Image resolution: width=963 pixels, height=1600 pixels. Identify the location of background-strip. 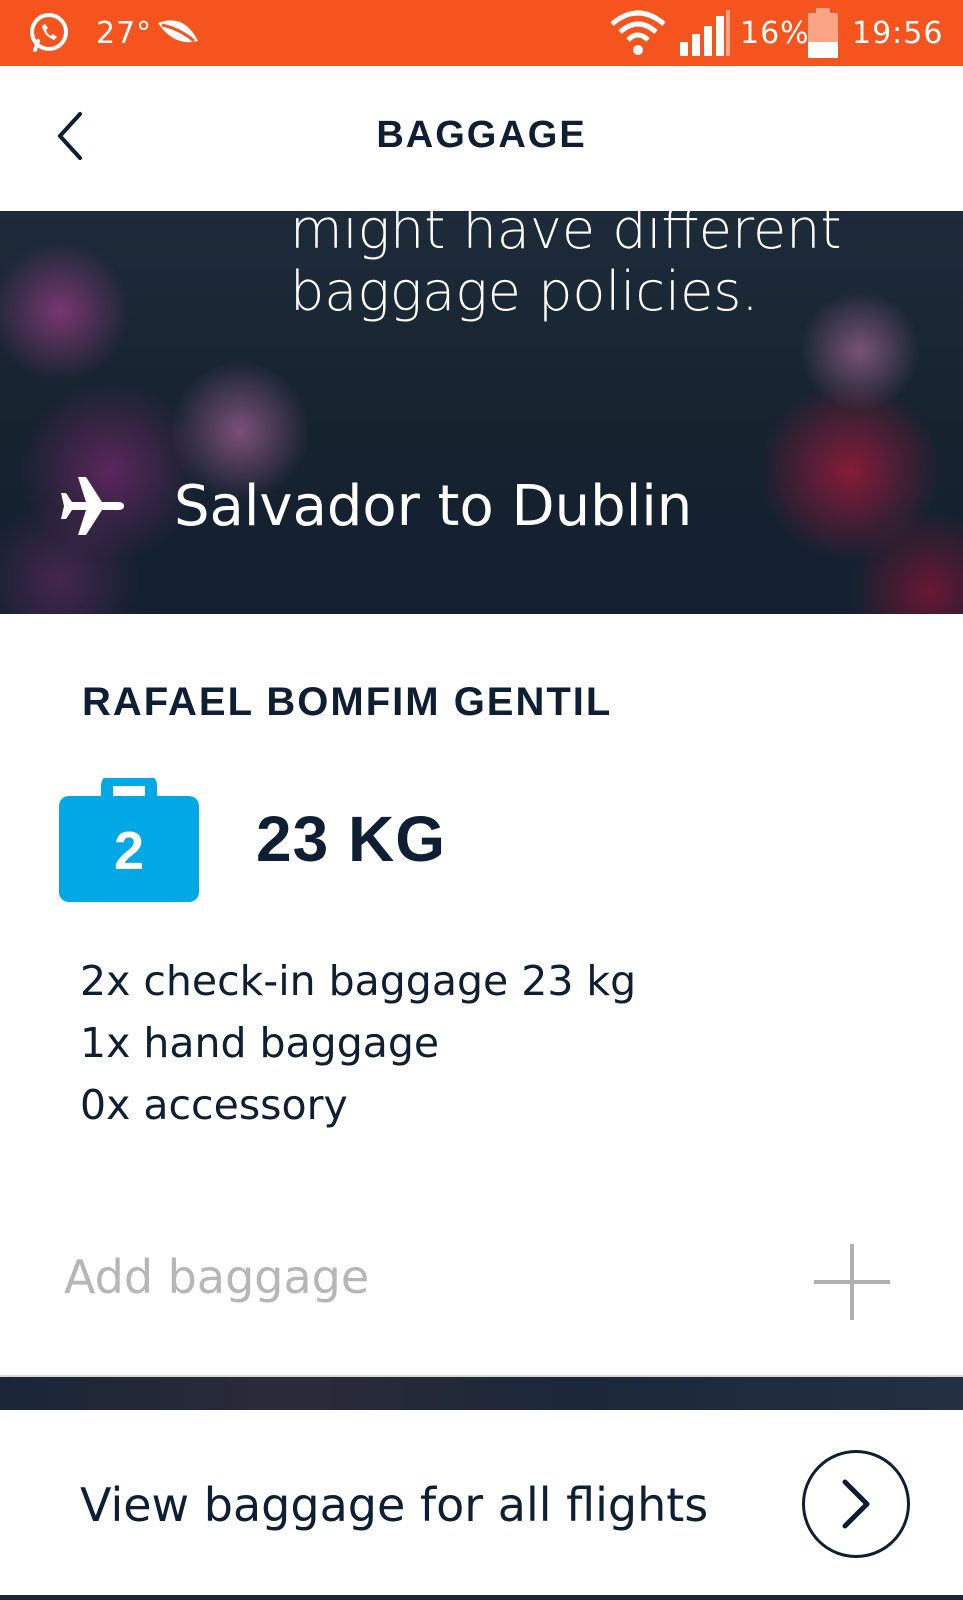
(481, 1393).